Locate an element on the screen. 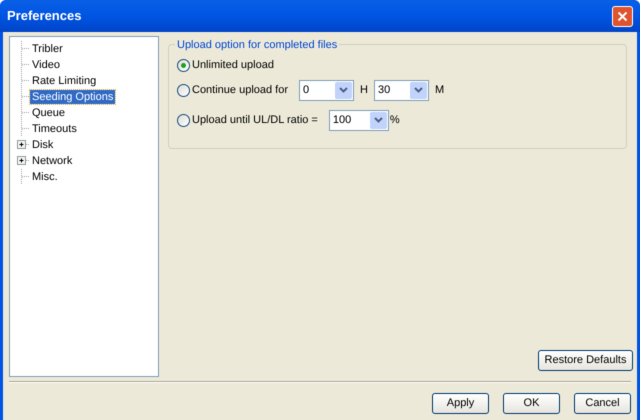  dialog-button: Cancel is located at coordinates (602, 403).